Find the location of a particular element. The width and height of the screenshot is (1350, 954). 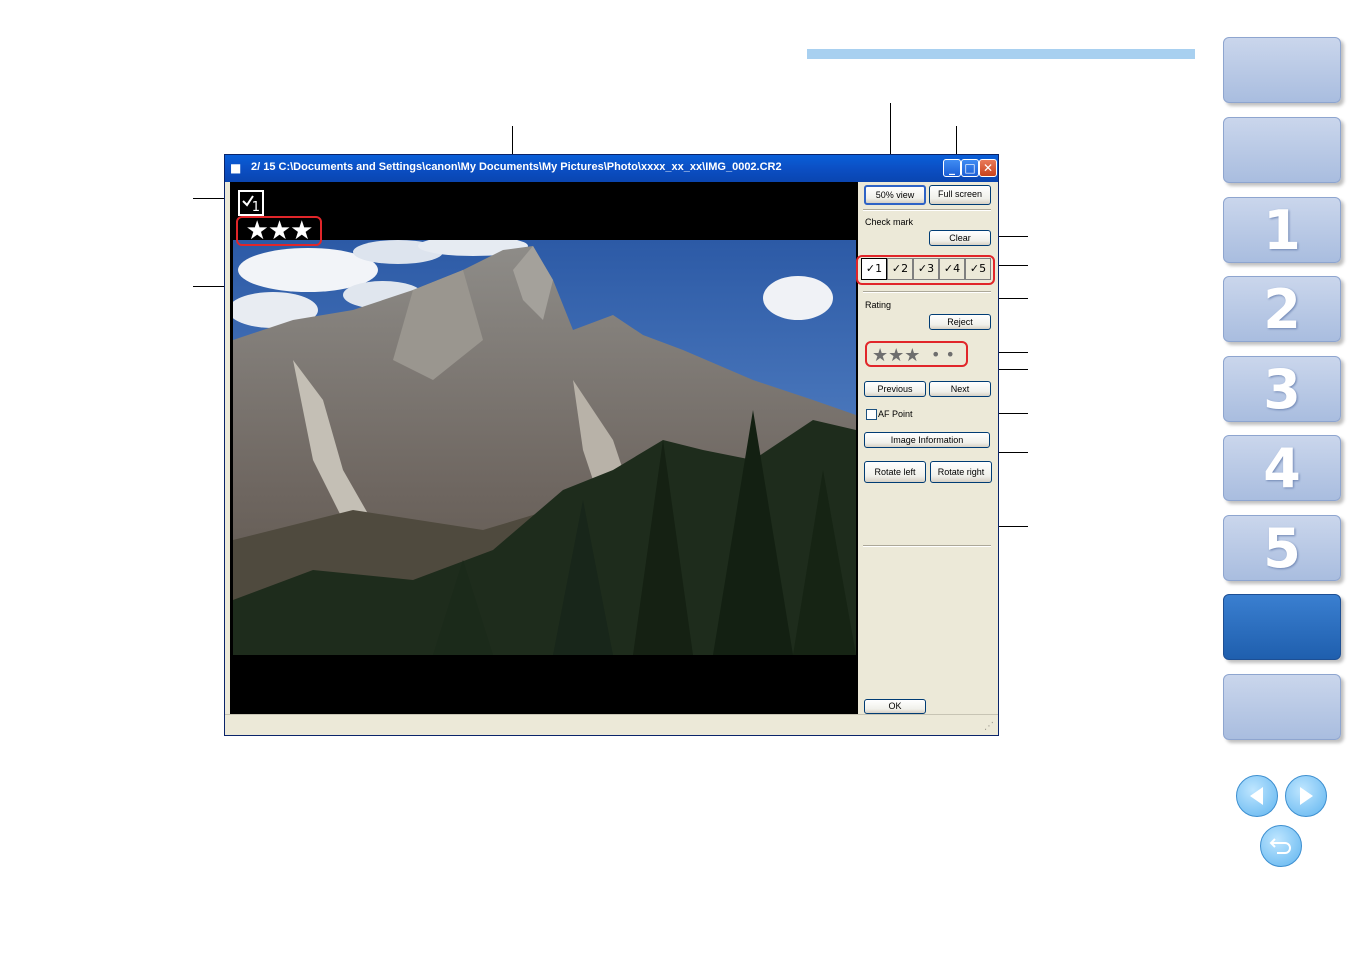

check-button-4-label: 4 is located at coordinates (957, 268).